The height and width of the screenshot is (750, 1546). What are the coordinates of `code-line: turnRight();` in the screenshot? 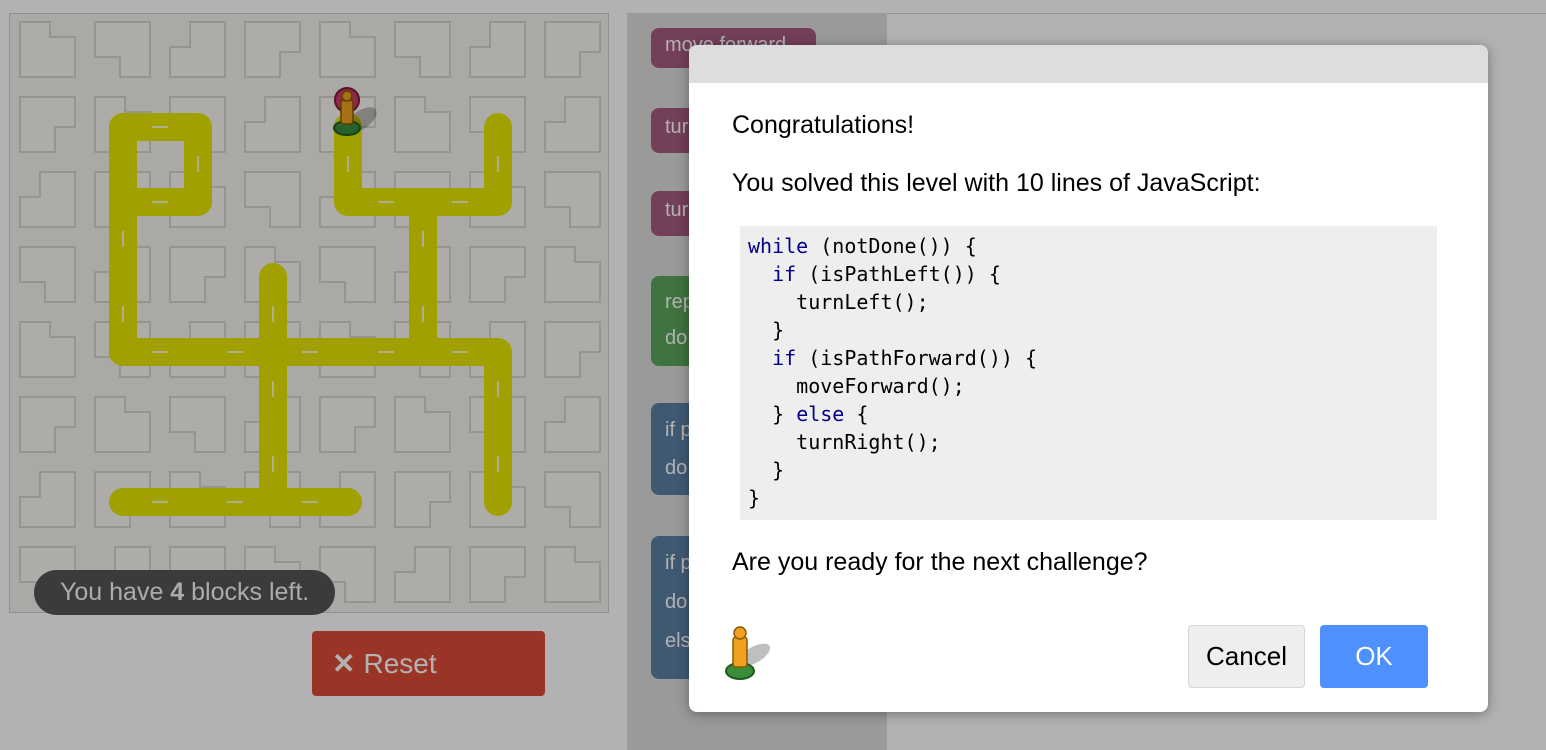 It's located at (1088, 442).